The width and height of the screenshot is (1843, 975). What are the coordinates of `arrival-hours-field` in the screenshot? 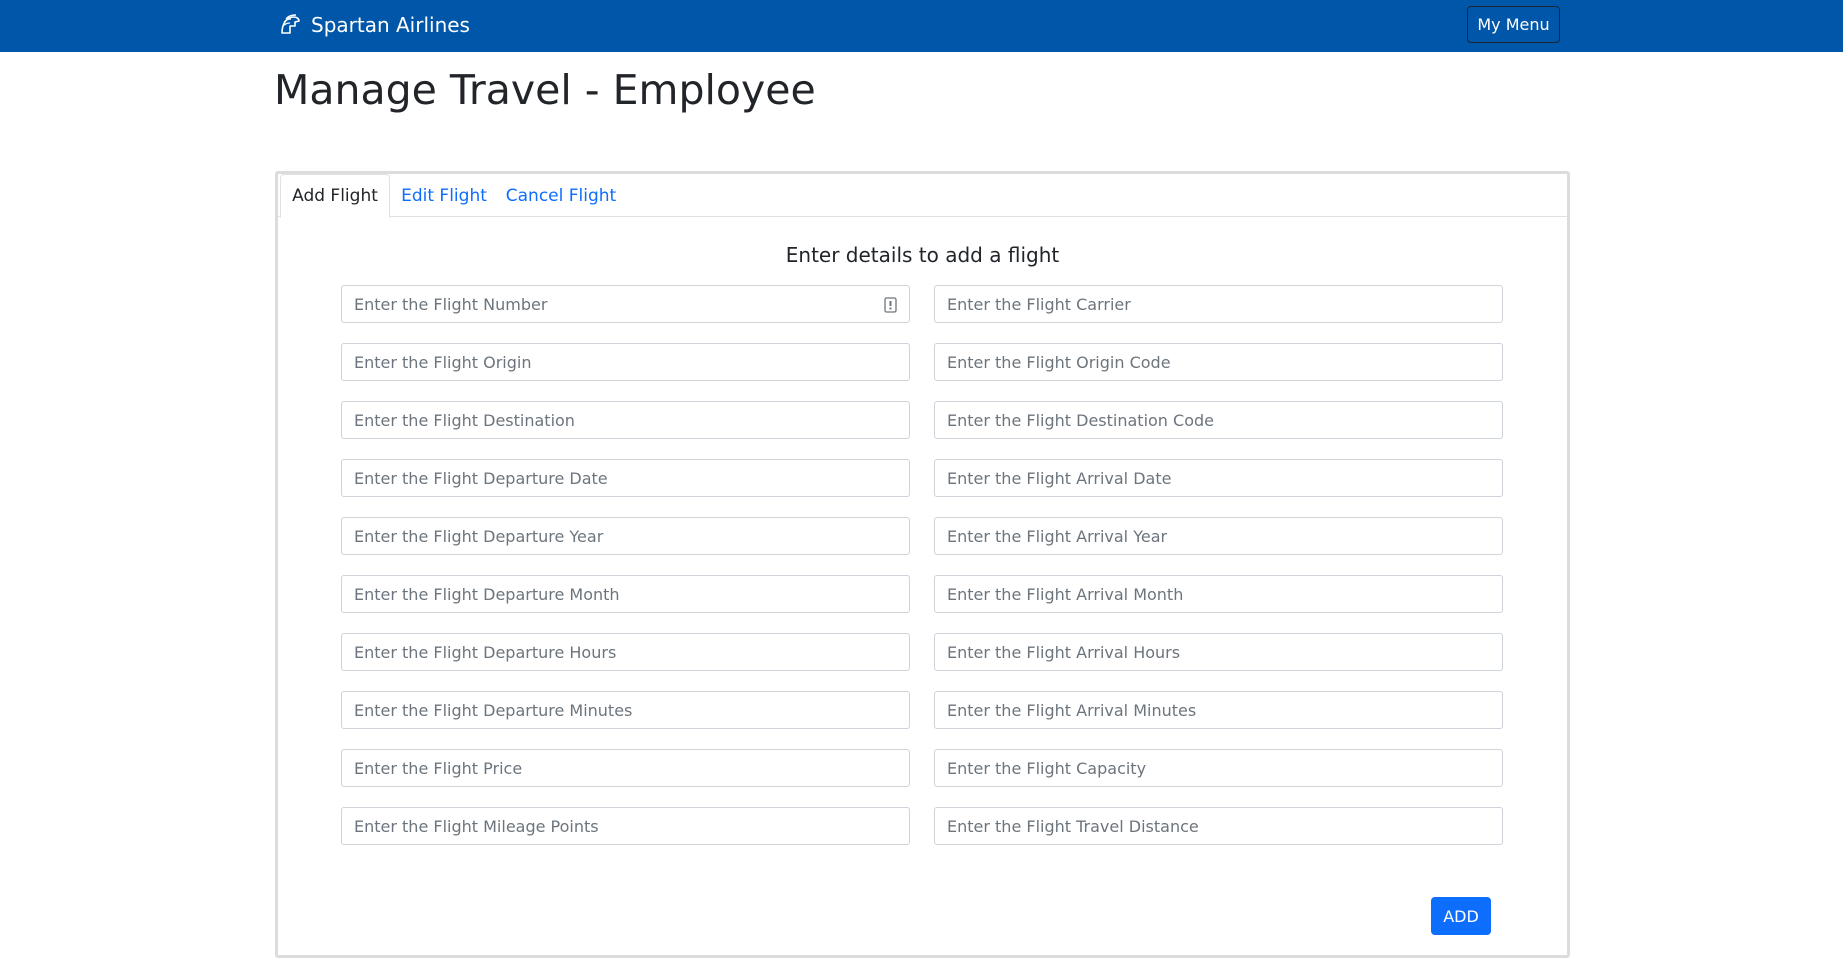 It's located at (1218, 652).